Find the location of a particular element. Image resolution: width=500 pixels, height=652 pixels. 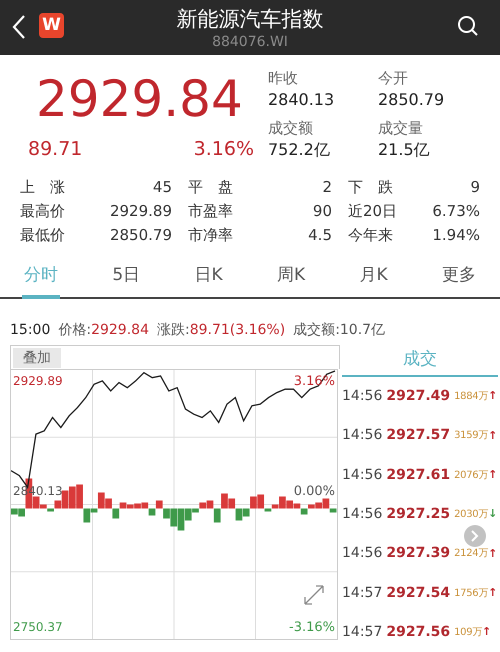

trade-price: 2927.39 is located at coordinates (418, 554).